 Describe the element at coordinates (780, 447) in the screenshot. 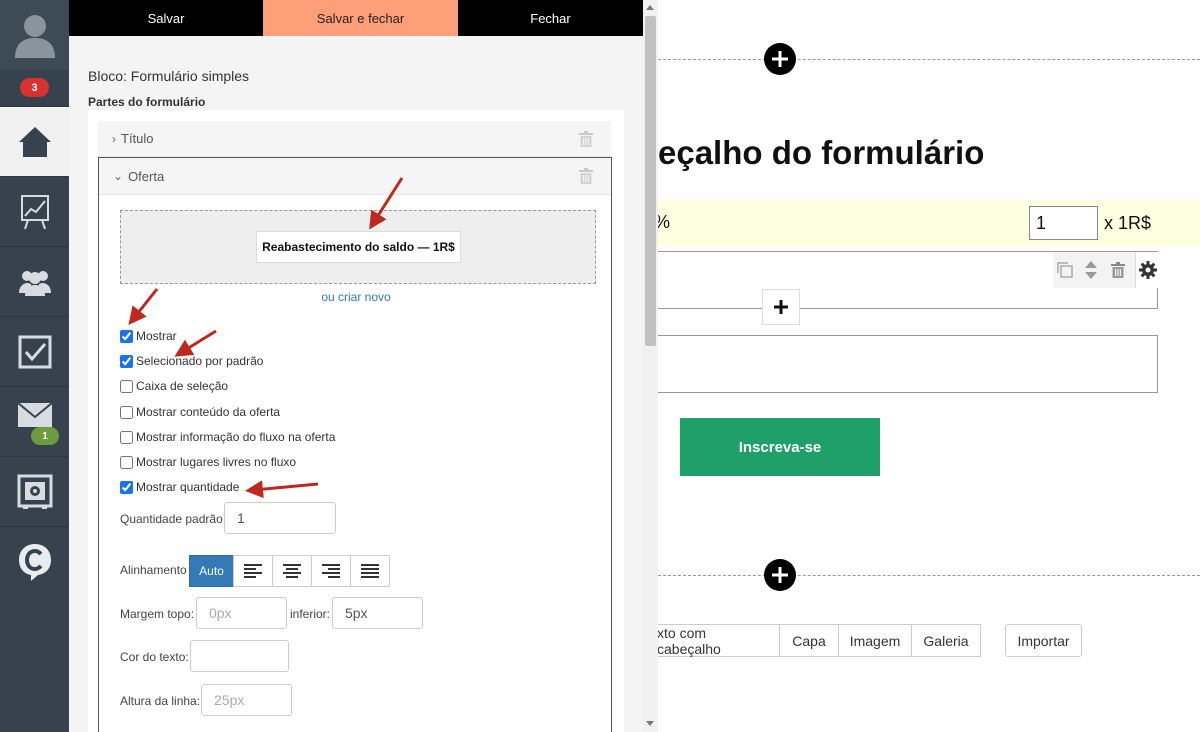

I see `subscribe-button: Inscreva-se` at that location.